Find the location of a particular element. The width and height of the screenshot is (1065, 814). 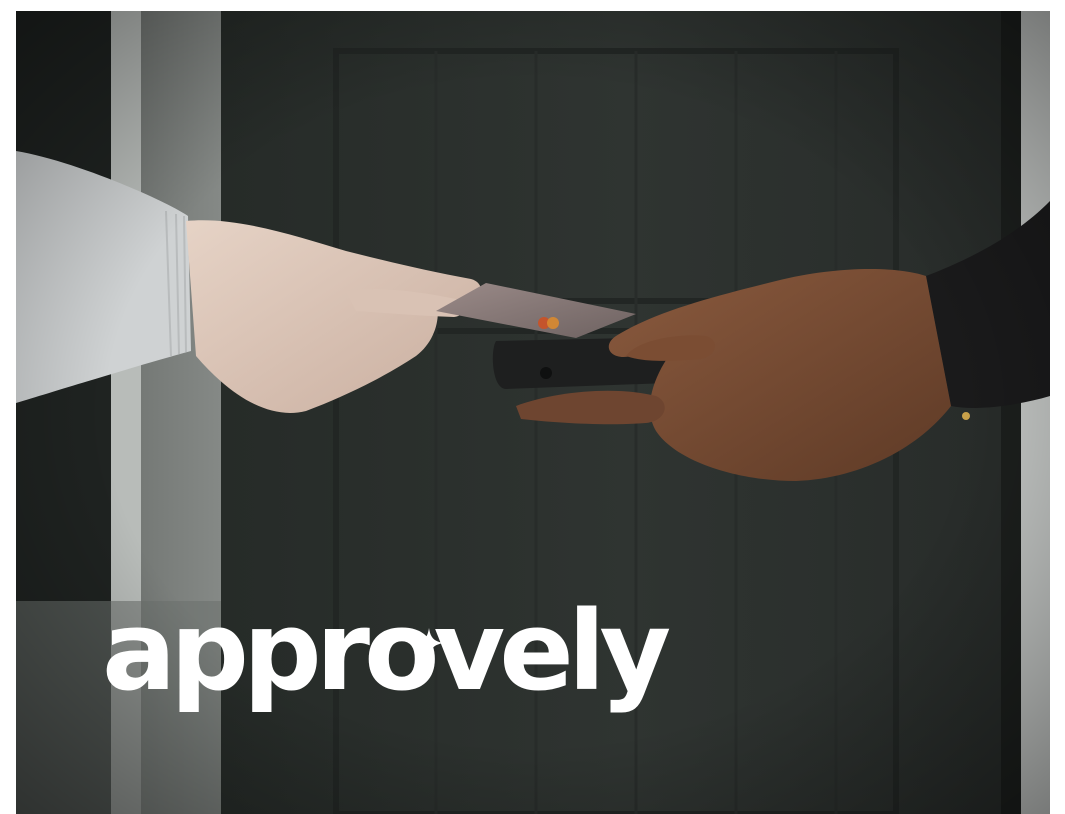

brand-wordmark: approvely is located at coordinates (386, 651).